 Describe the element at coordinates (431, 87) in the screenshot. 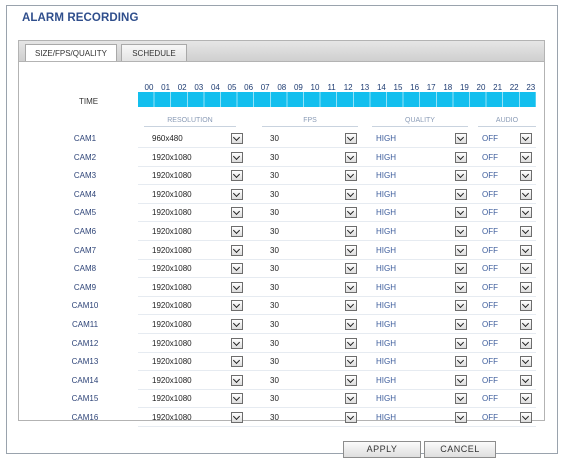

I see `hour-label: 17` at that location.